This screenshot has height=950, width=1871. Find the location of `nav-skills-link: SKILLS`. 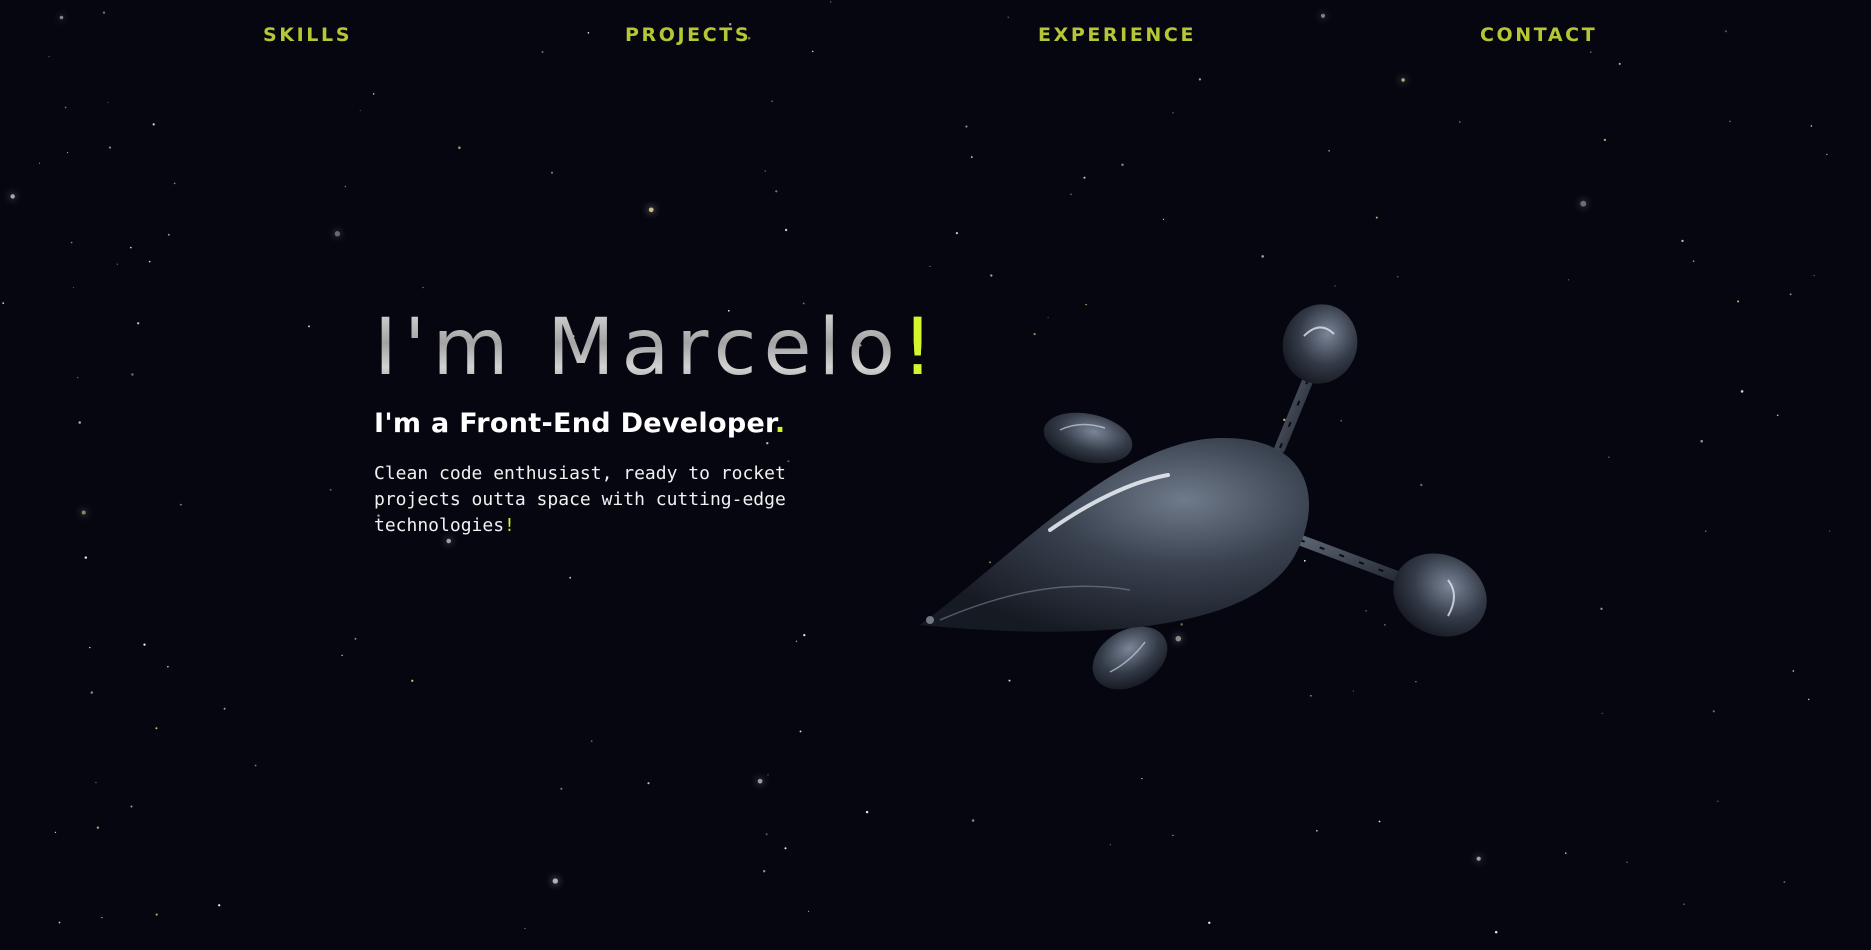

nav-skills-link: SKILLS is located at coordinates (307, 35).